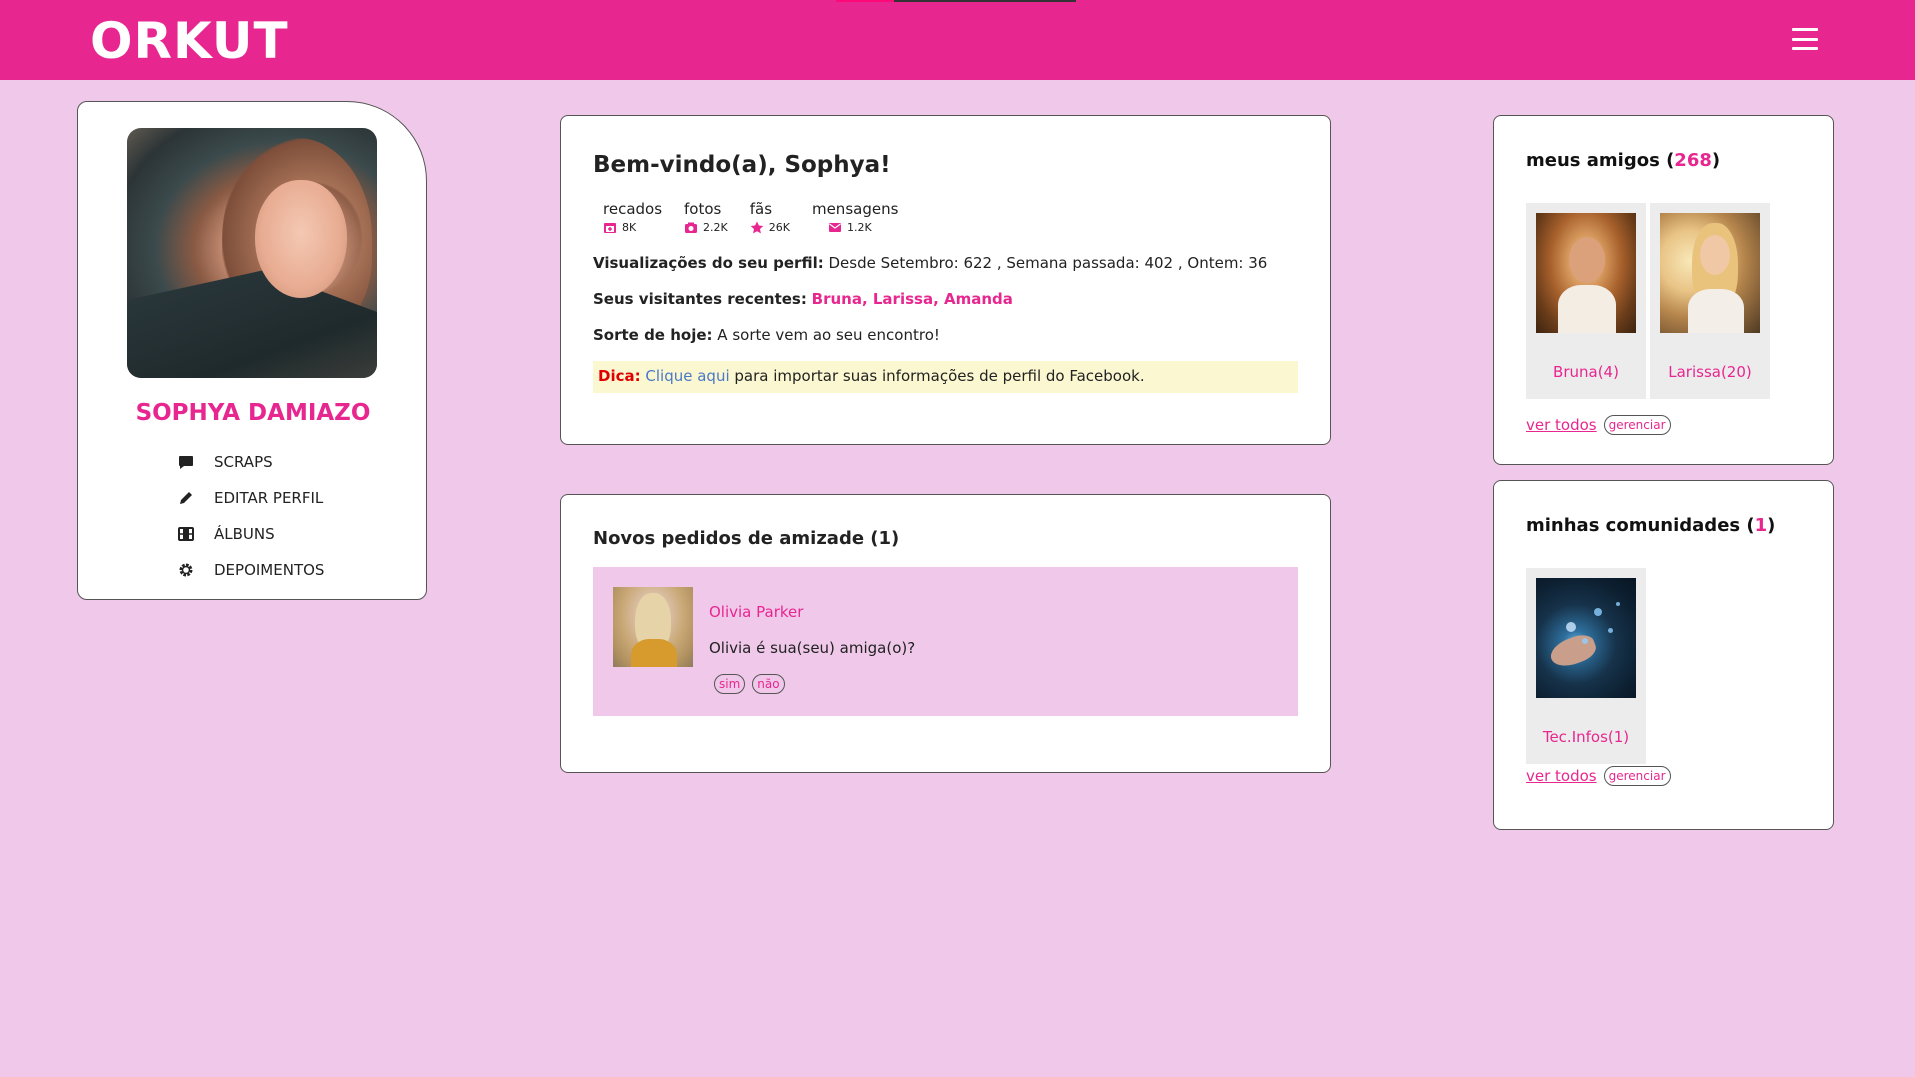 The width and height of the screenshot is (1915, 1077). Describe the element at coordinates (865, 1) in the screenshot. I see `page-loading-bar-fill` at that location.